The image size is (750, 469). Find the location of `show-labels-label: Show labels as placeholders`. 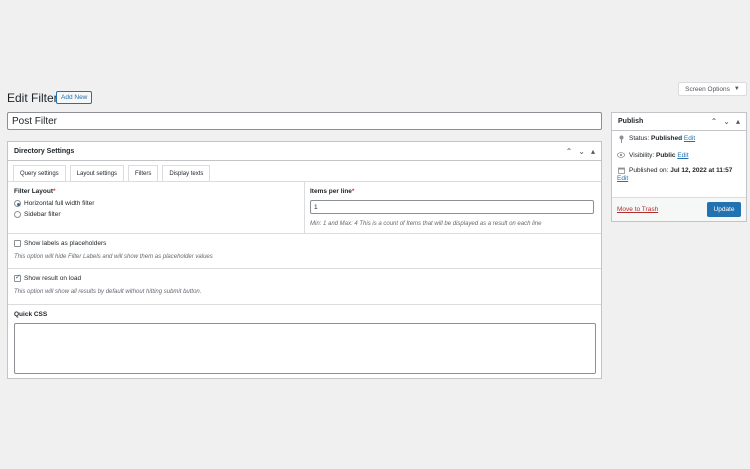

show-labels-label: Show labels as placeholders is located at coordinates (65, 243).